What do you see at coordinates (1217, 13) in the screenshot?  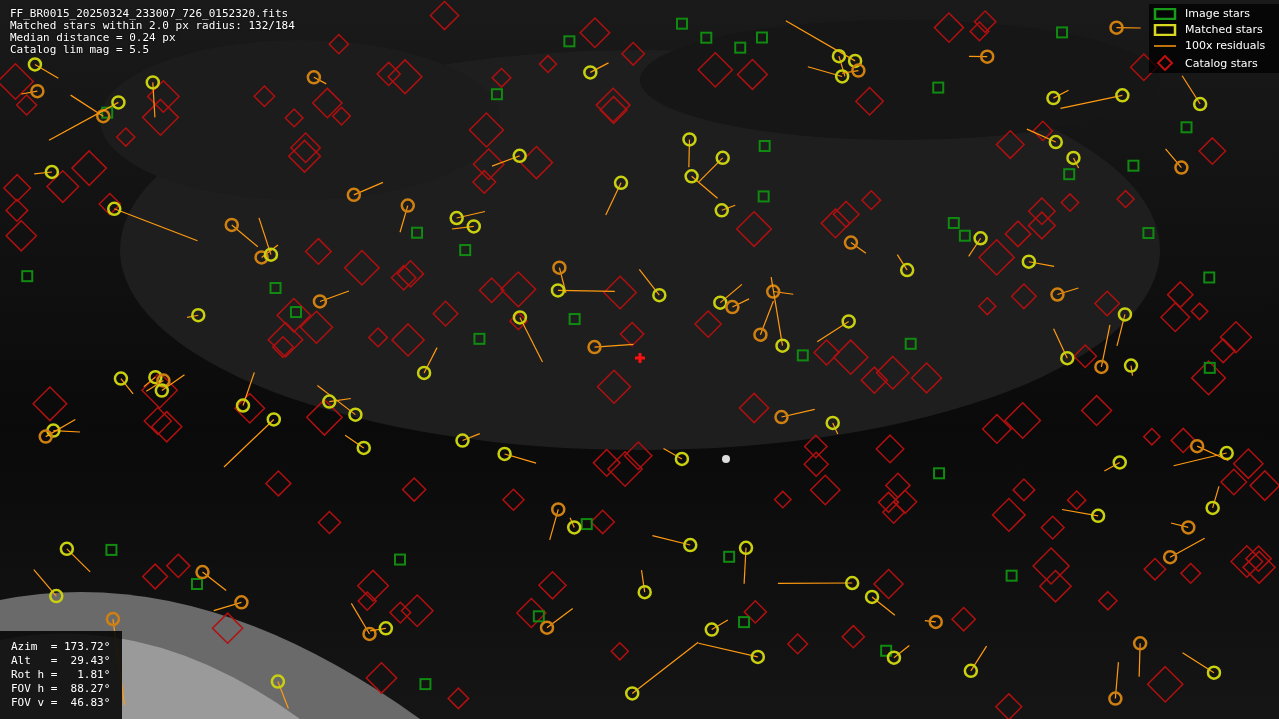 I see `legend-label: Image stars` at bounding box center [1217, 13].